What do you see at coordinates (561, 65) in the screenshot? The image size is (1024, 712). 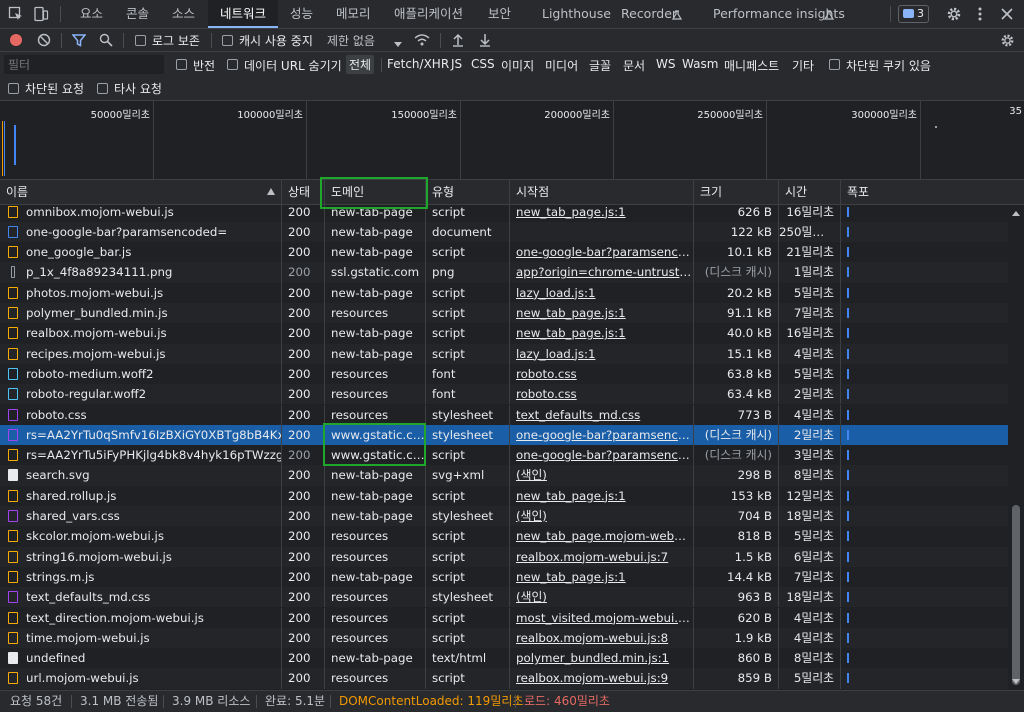 I see `type-filter-media: 미디어` at bounding box center [561, 65].